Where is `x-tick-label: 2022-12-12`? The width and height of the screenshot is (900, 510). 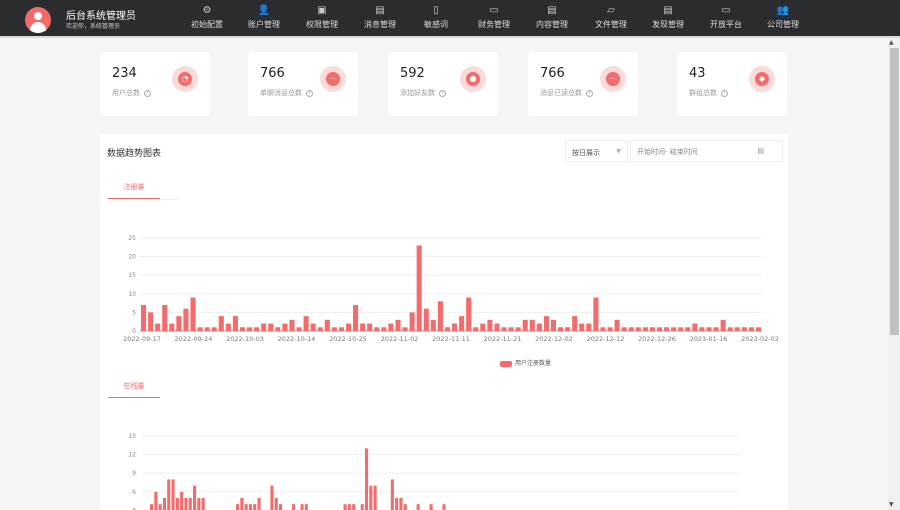 x-tick-label: 2022-12-12 is located at coordinates (606, 339).